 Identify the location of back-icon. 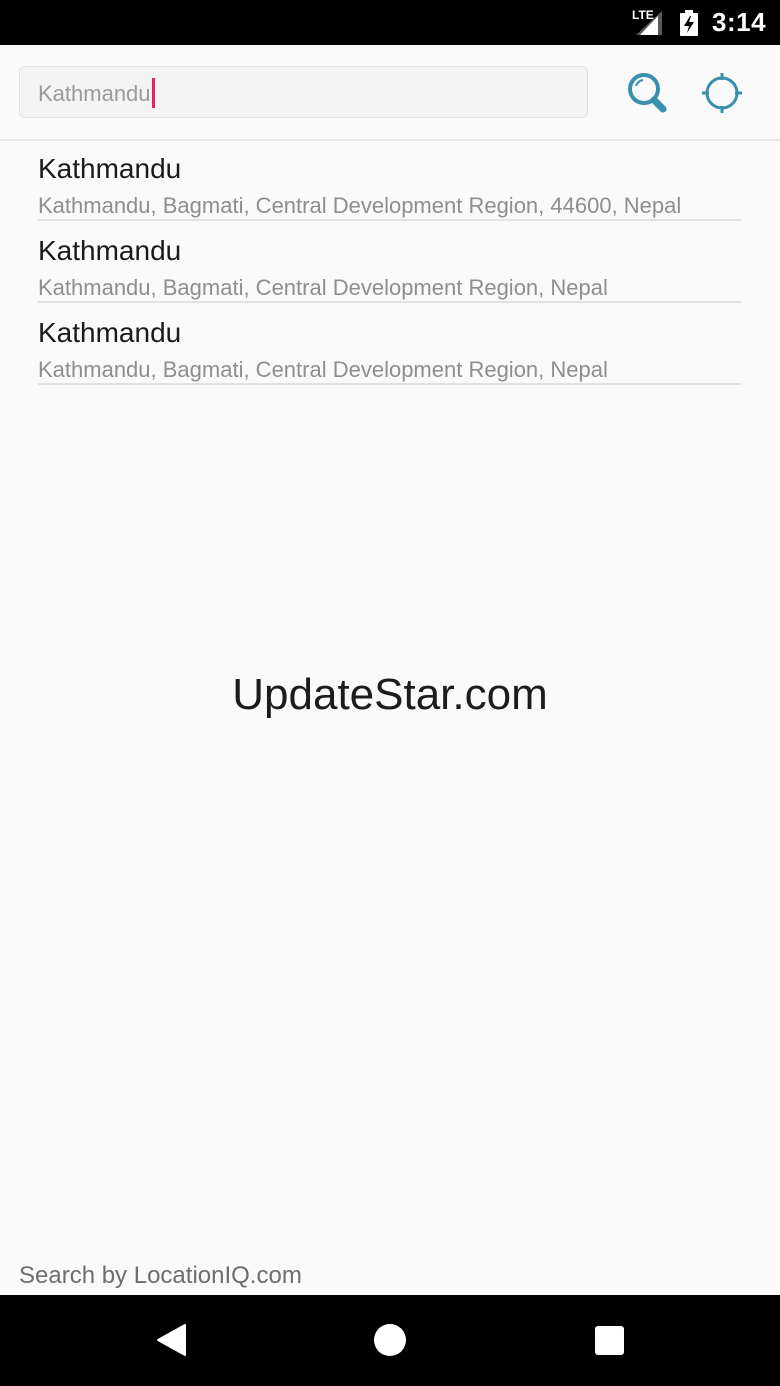
(171, 1340).